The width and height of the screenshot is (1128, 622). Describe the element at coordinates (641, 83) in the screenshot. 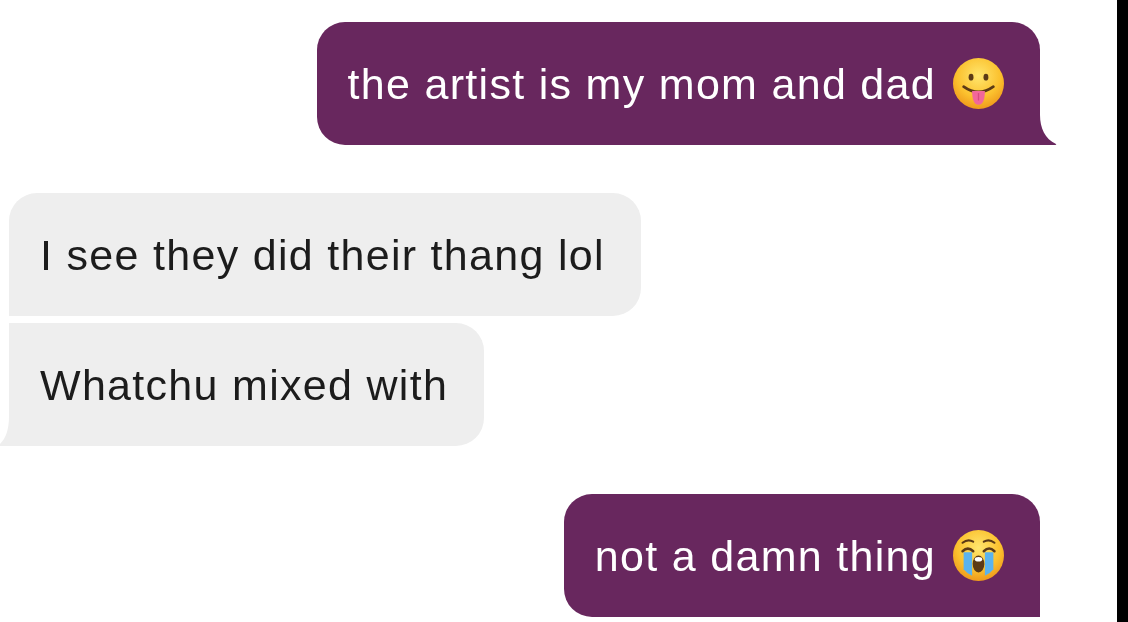

I see `message-text: the artist is my mom and dad` at that location.